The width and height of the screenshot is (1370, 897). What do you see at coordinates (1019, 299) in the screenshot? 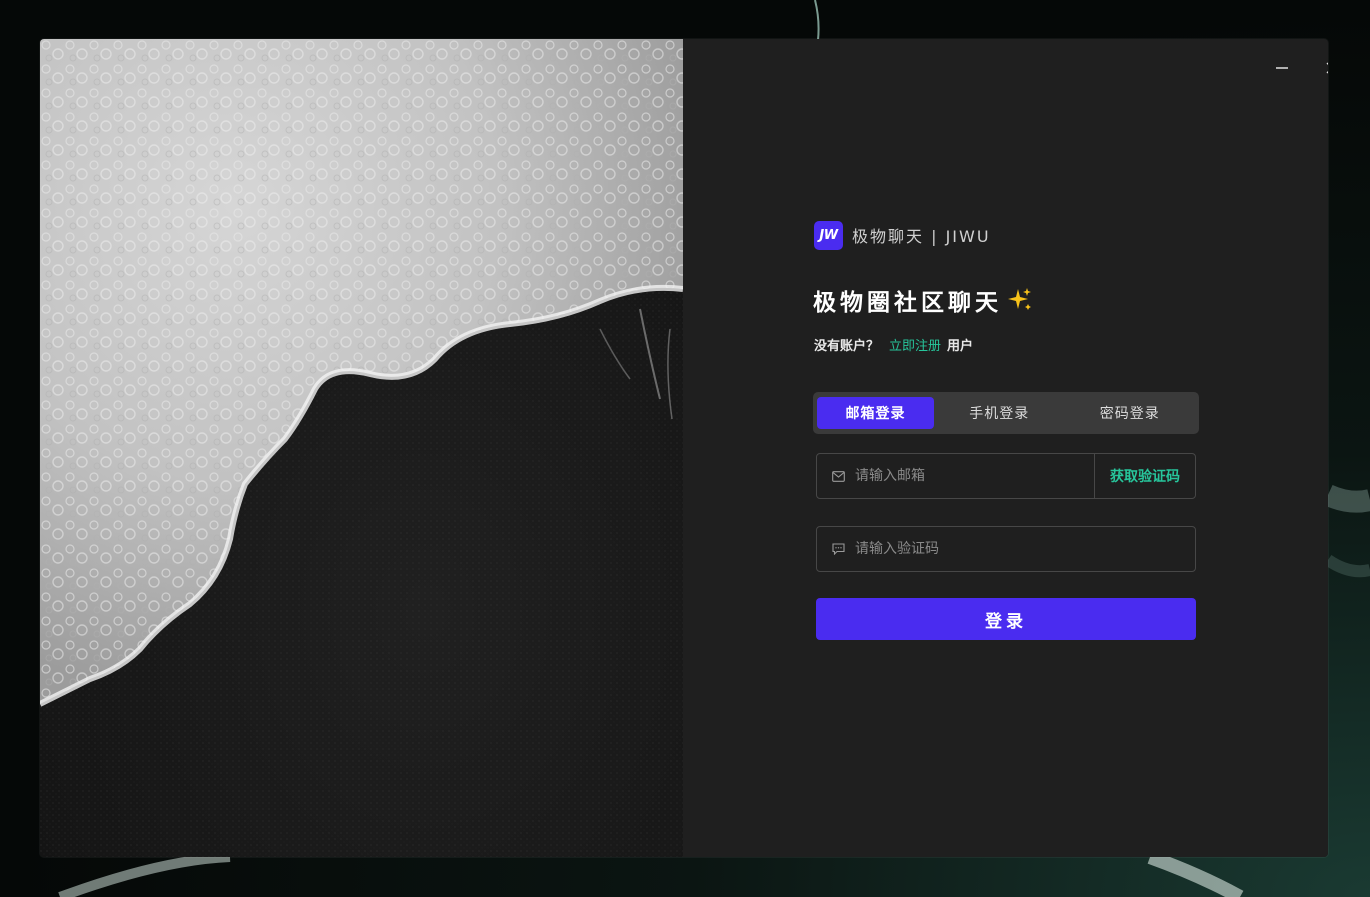
I see `sparkles-icon` at bounding box center [1019, 299].